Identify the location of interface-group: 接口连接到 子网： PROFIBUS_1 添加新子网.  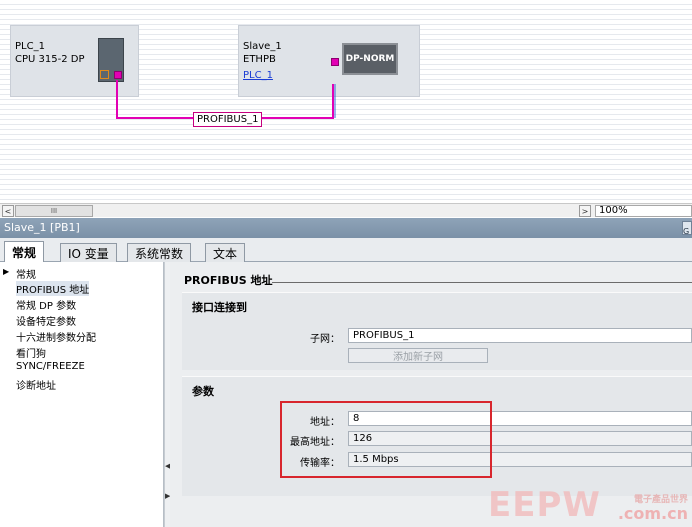
(437, 331).